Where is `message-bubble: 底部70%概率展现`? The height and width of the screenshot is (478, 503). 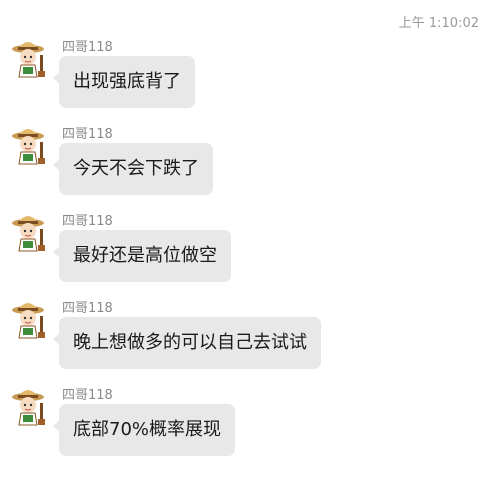 message-bubble: 底部70%概率展现 is located at coordinates (144, 430).